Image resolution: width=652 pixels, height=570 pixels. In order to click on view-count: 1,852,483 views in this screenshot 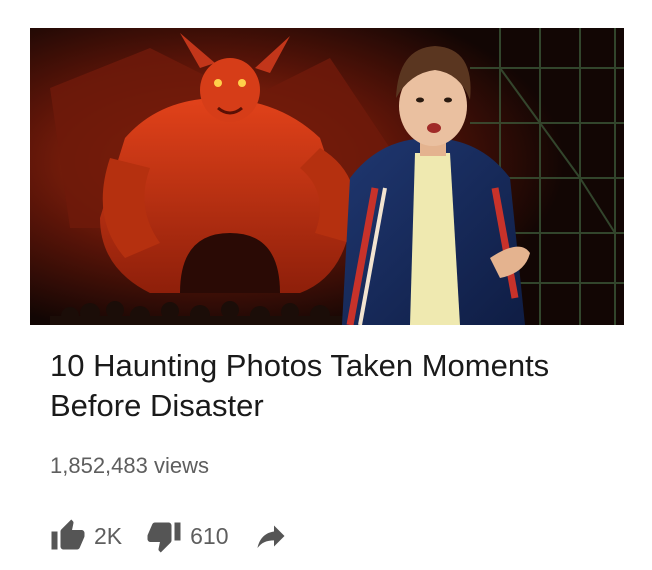, I will do `click(129, 465)`.